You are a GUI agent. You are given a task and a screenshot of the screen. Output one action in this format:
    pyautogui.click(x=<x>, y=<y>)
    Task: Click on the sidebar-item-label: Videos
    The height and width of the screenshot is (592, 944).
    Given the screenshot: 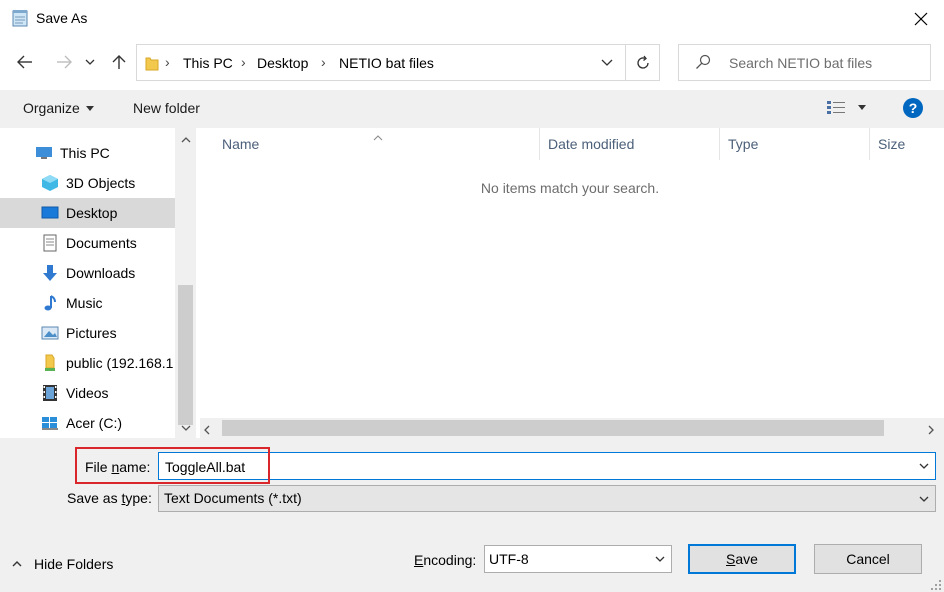 What is the action you would take?
    pyautogui.click(x=87, y=393)
    